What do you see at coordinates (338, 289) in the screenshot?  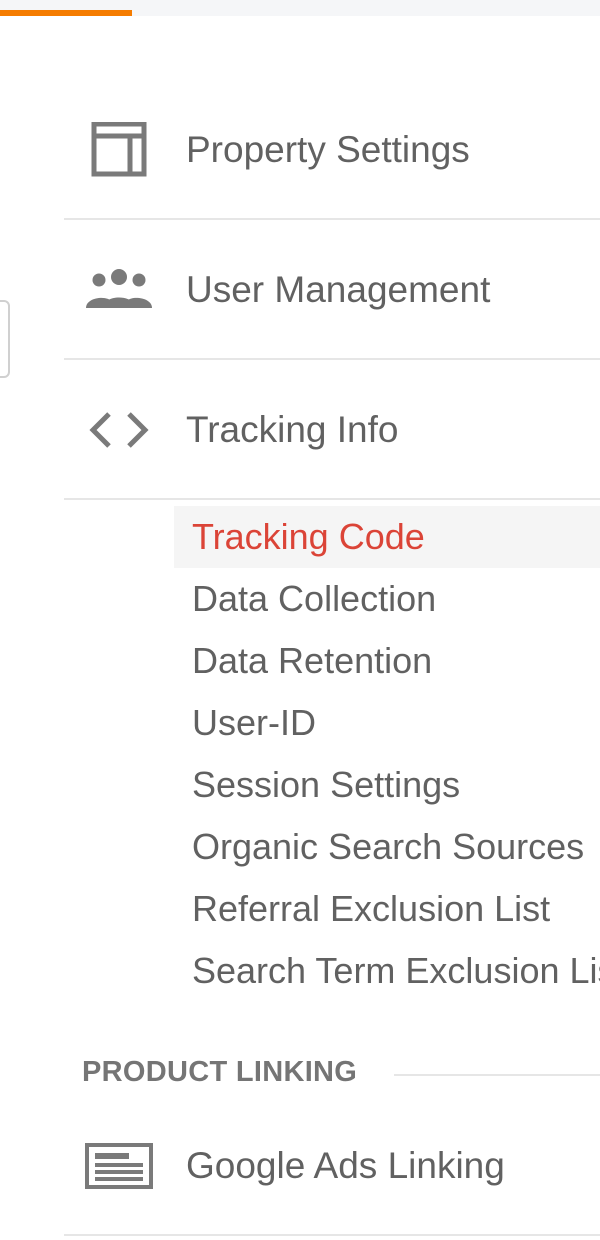 I see `nav-item-label: User Management` at bounding box center [338, 289].